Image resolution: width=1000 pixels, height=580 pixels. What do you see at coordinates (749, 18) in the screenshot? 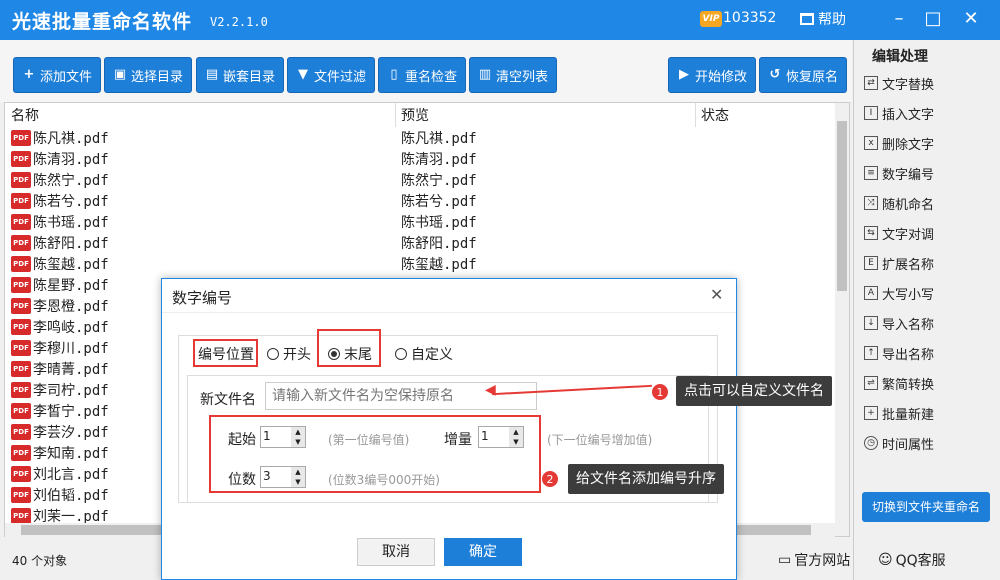
I see `vip-number: 103352` at bounding box center [749, 18].